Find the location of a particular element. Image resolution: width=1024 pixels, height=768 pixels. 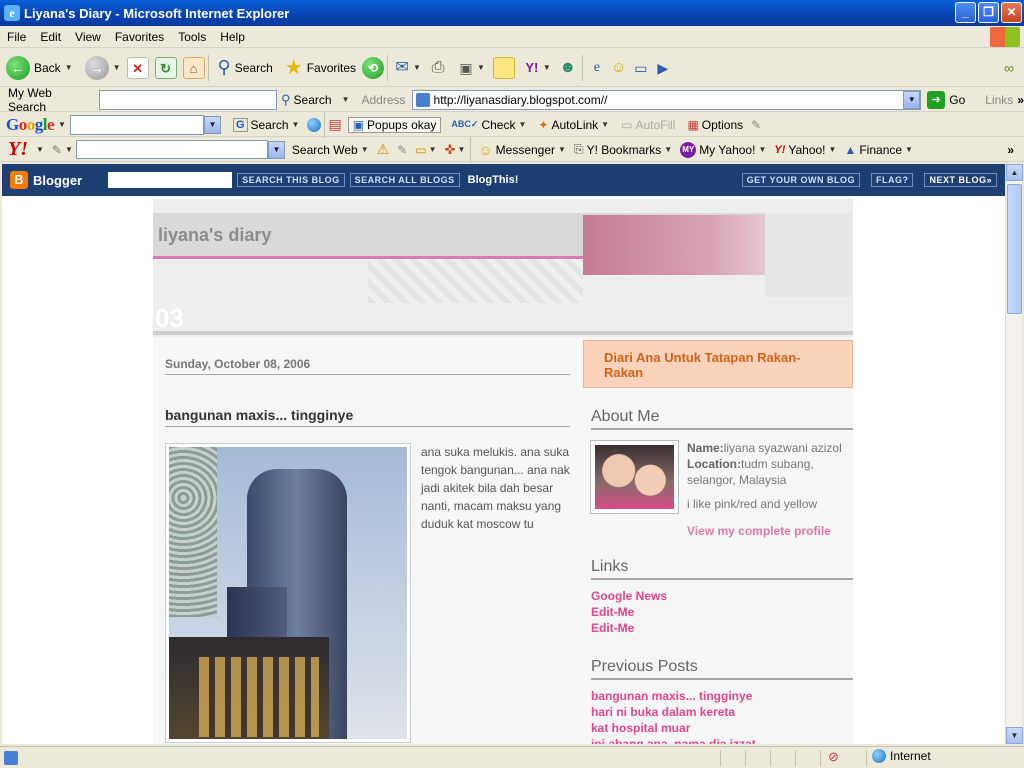

minimize-button: _ is located at coordinates (965, 12).